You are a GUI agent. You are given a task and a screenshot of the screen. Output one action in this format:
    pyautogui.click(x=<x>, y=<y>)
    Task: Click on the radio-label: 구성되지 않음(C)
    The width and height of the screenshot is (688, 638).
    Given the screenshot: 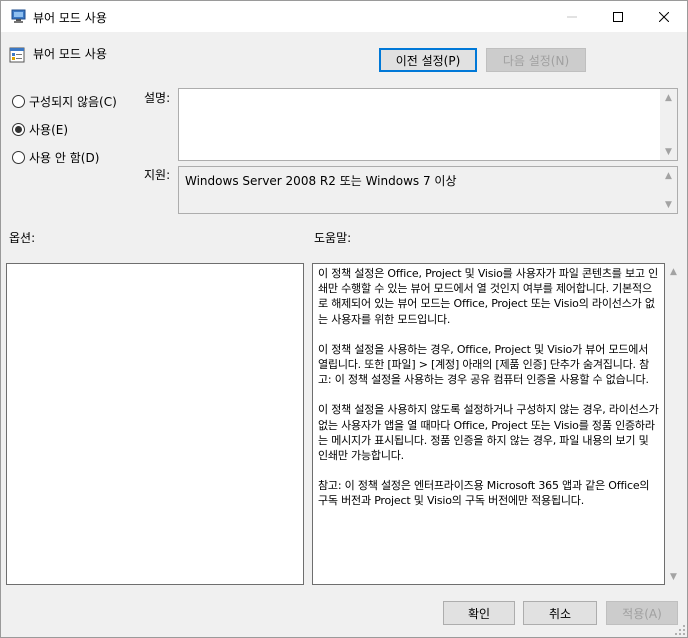 What is the action you would take?
    pyautogui.click(x=73, y=102)
    